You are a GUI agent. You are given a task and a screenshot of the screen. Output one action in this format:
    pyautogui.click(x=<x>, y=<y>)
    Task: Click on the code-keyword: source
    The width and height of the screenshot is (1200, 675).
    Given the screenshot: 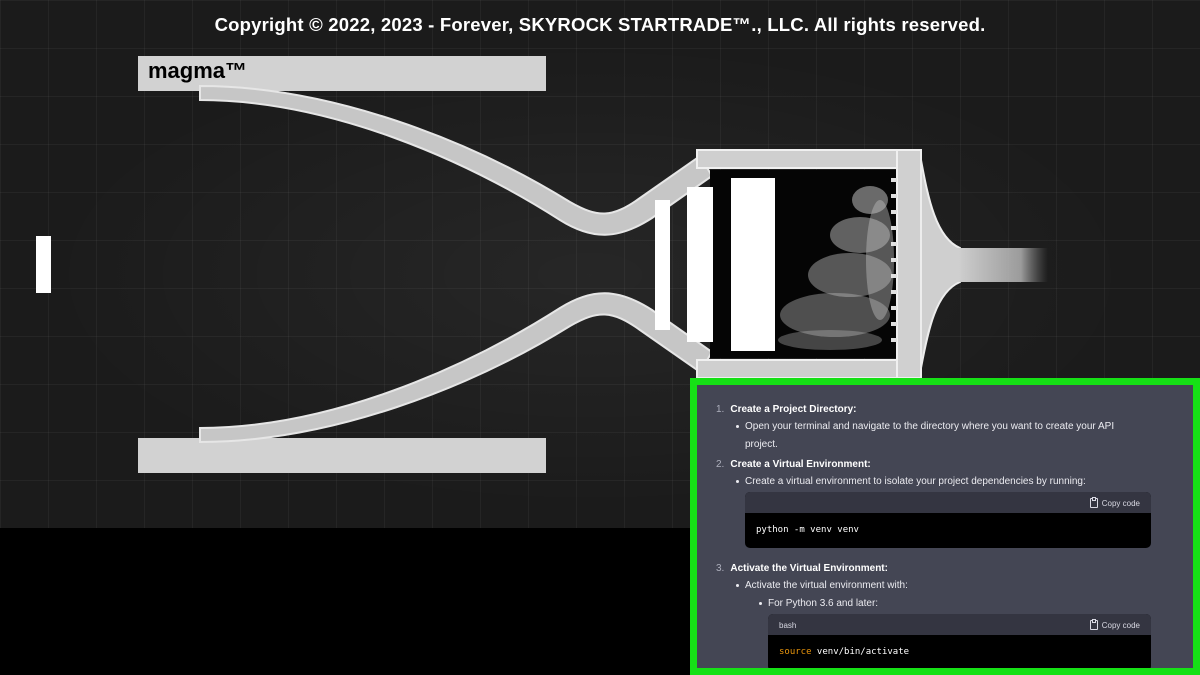 What is the action you would take?
    pyautogui.click(x=795, y=652)
    